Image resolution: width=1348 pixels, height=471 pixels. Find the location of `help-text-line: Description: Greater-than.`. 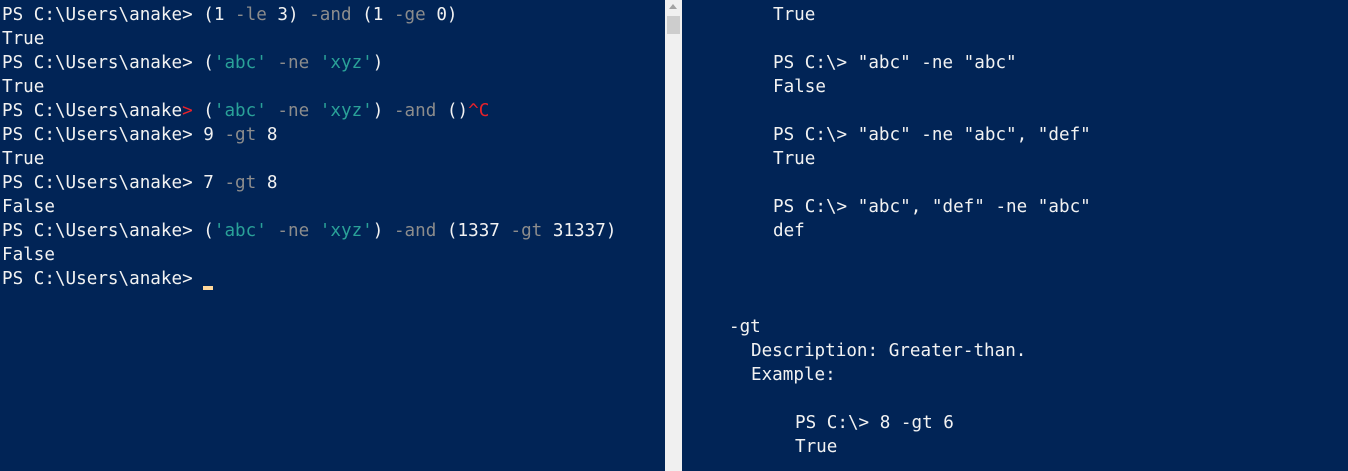

help-text-line: Description: Greater-than. is located at coordinates (889, 351).